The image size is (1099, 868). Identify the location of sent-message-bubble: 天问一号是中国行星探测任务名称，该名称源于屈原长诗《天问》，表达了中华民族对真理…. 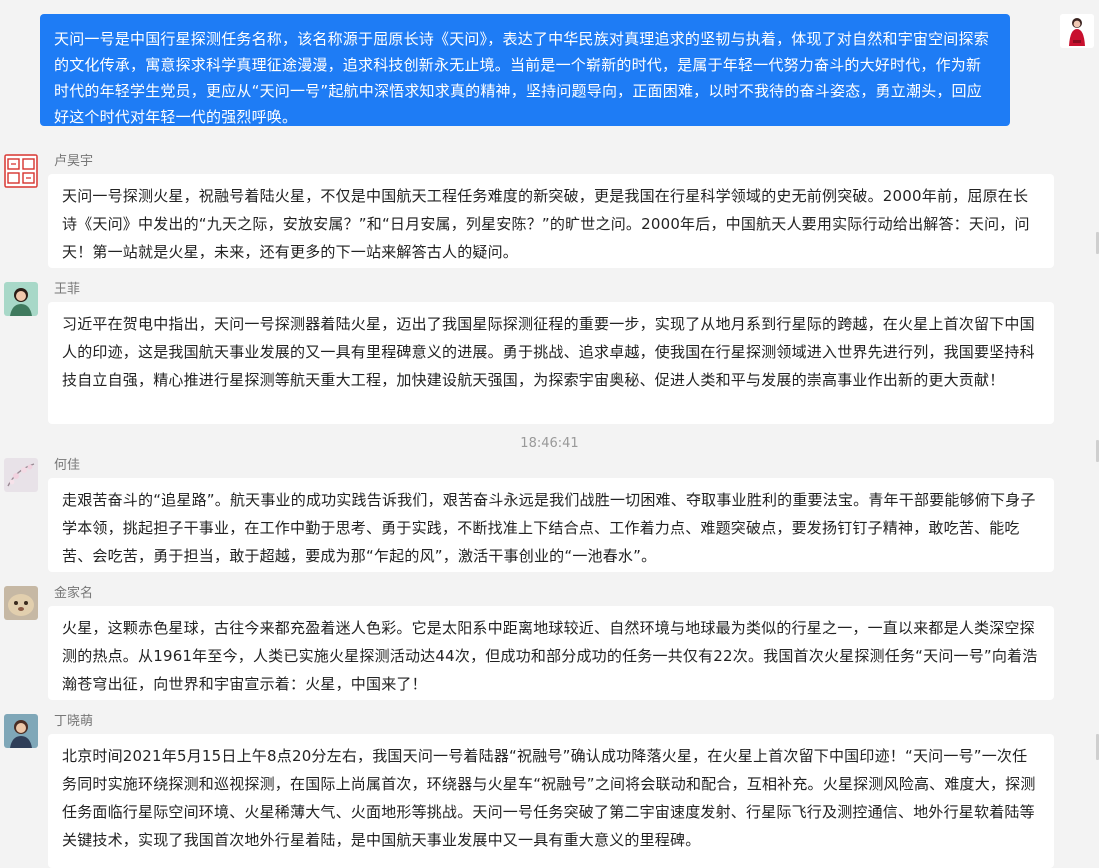
(525, 70).